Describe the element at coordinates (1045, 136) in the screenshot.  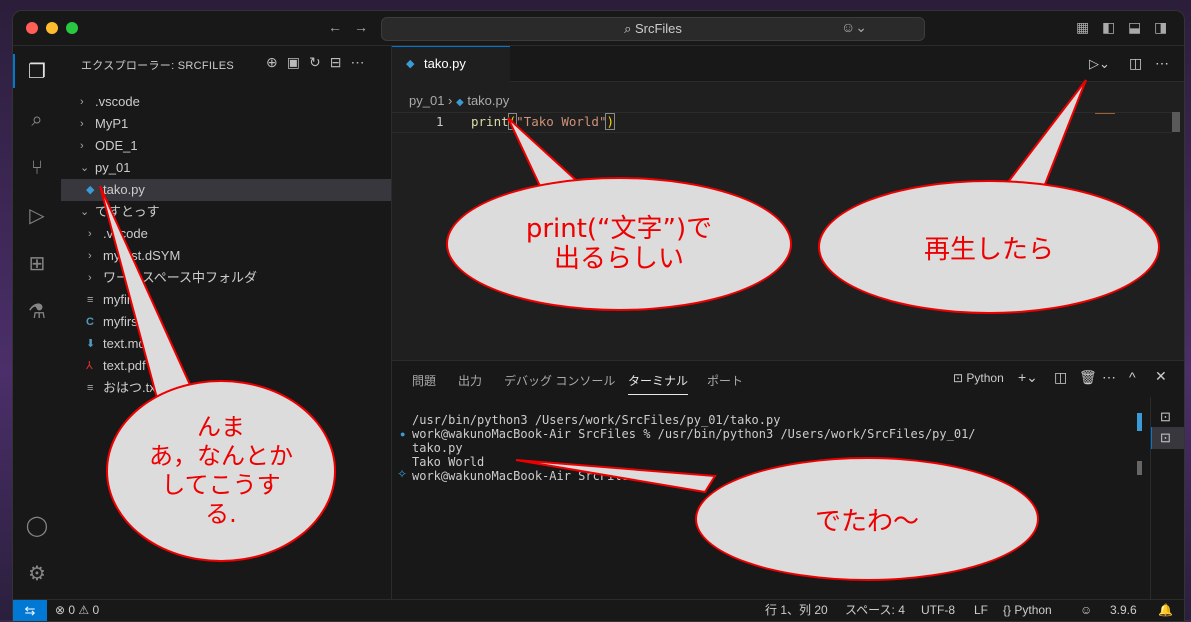
I see `bubble-pointer-run` at that location.